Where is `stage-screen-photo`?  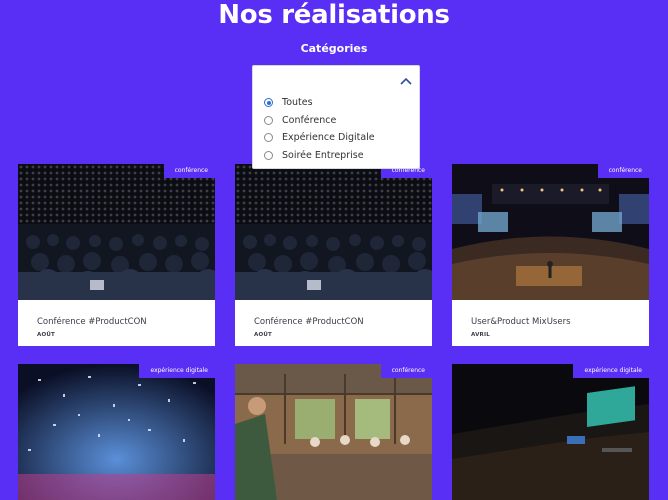
stage-screen-photo is located at coordinates (550, 432).